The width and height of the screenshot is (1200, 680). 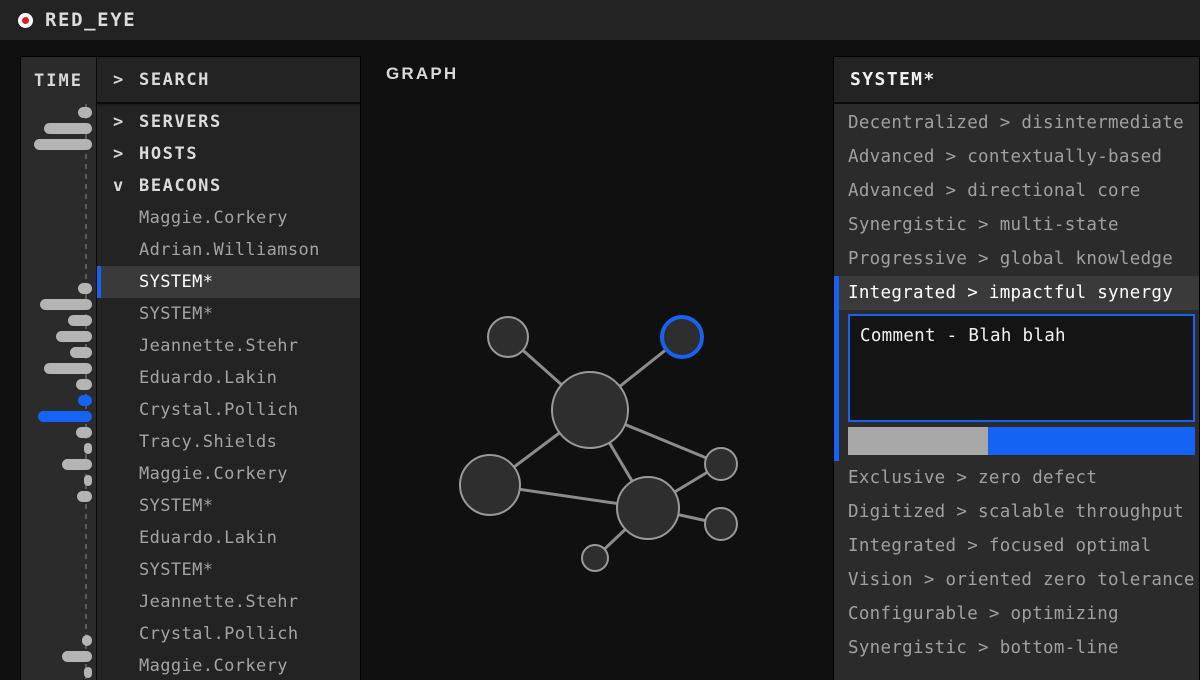 I want to click on list-item: Adrian.Williamson, so click(x=228, y=250).